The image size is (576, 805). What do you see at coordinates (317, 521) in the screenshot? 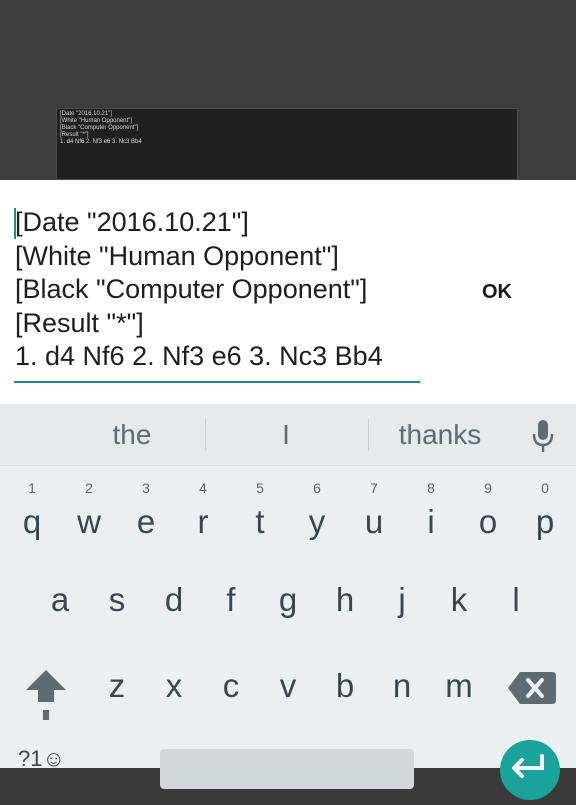
I see `key-y: 6y` at bounding box center [317, 521].